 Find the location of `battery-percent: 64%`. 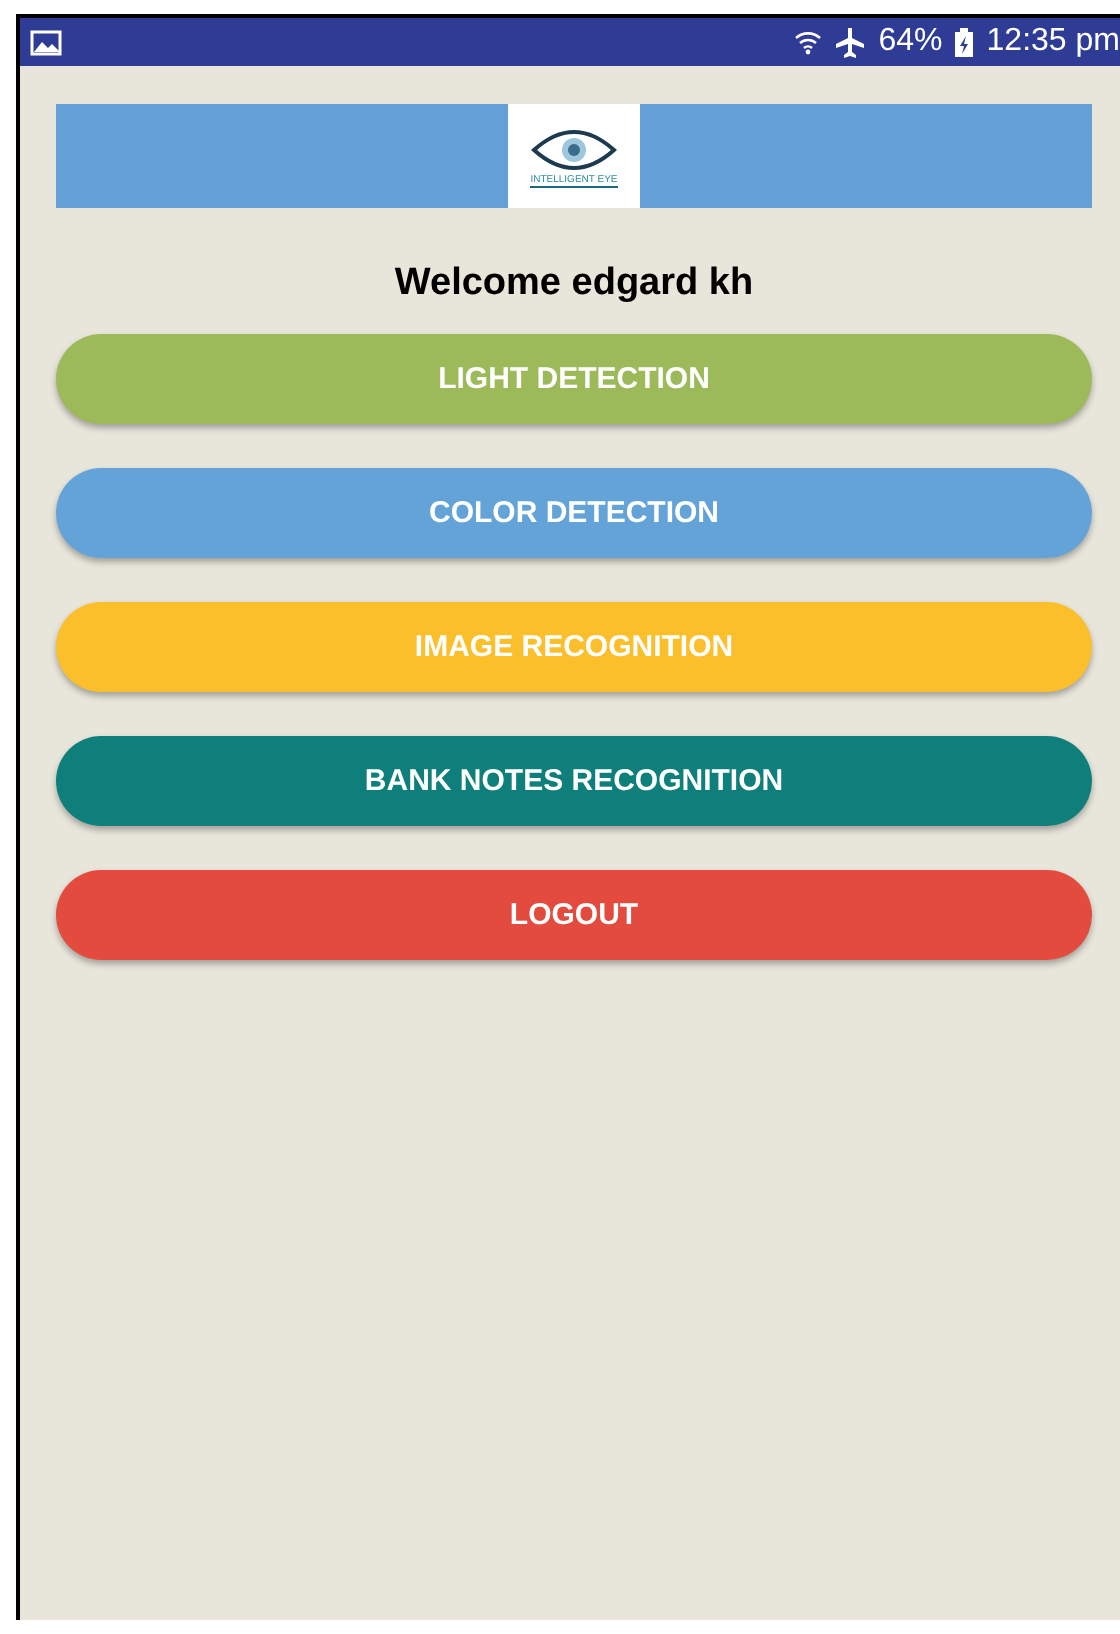

battery-percent: 64% is located at coordinates (910, 42).